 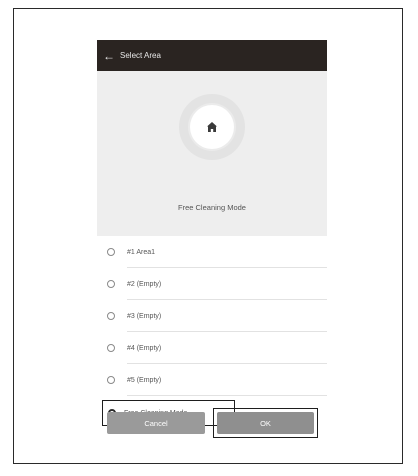 I want to click on cancel-button: Cancel, so click(x=156, y=423).